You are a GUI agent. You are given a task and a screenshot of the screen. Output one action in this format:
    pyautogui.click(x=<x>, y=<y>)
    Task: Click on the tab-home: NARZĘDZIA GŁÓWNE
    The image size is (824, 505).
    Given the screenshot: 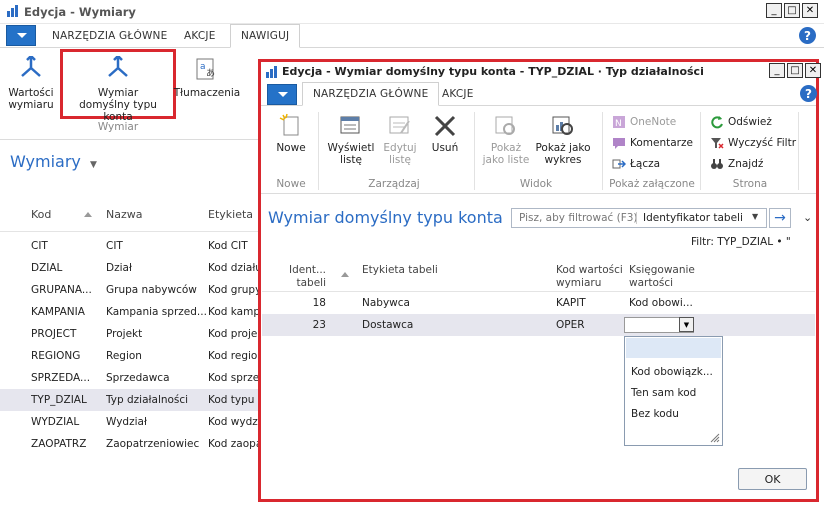 What is the action you would take?
    pyautogui.click(x=109, y=36)
    